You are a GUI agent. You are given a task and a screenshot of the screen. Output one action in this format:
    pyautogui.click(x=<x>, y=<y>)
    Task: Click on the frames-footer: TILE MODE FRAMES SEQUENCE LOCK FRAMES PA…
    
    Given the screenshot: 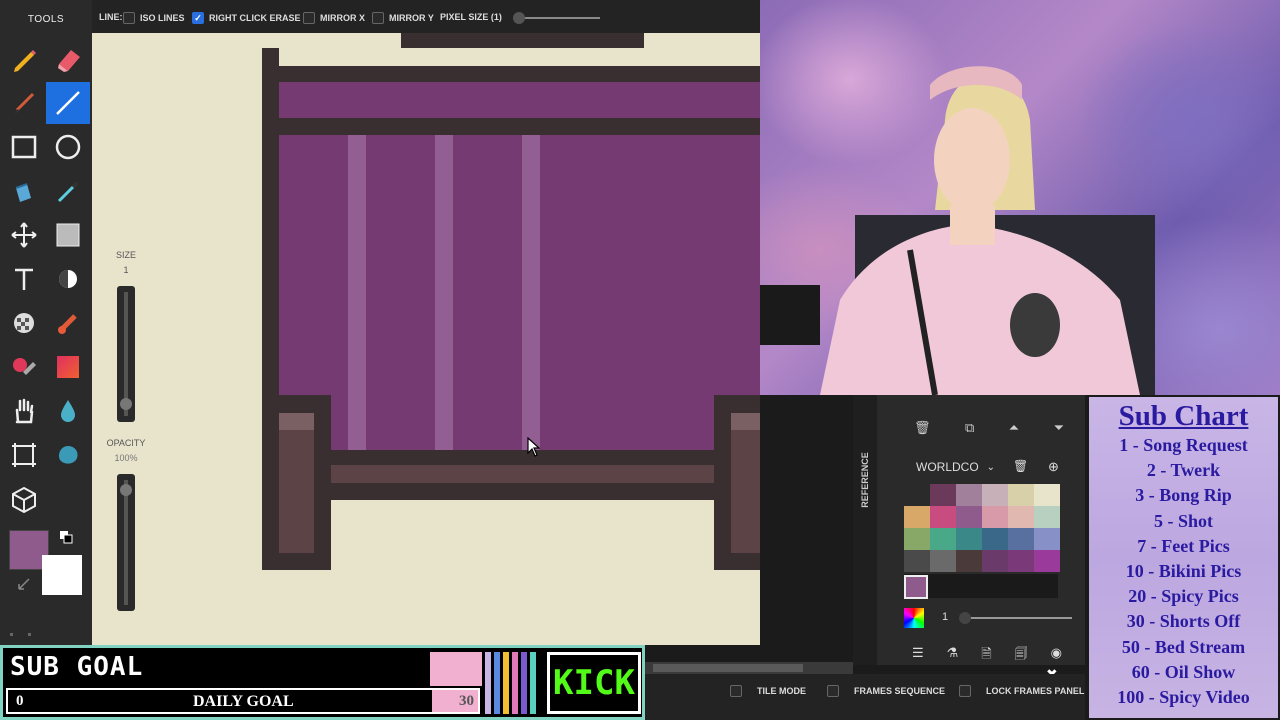 What is the action you would take?
    pyautogui.click(x=865, y=697)
    